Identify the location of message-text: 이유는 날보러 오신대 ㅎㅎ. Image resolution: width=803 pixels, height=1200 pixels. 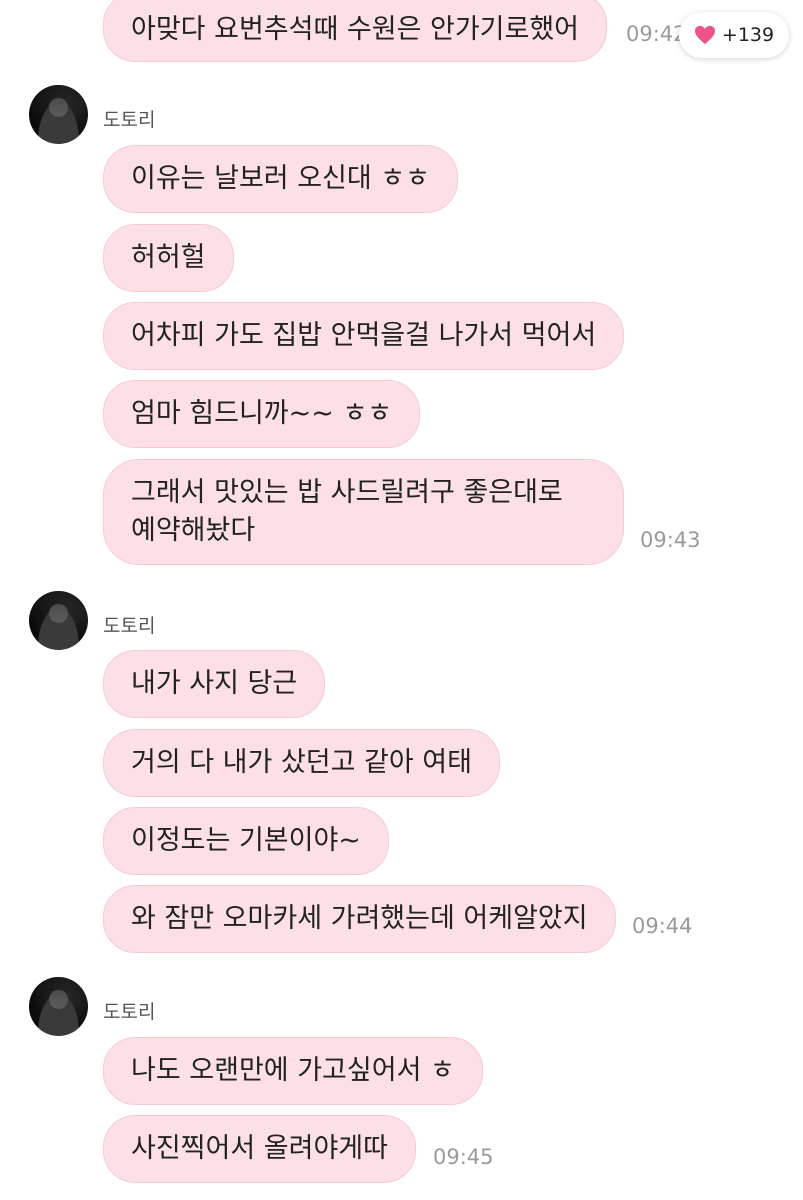
(280, 178).